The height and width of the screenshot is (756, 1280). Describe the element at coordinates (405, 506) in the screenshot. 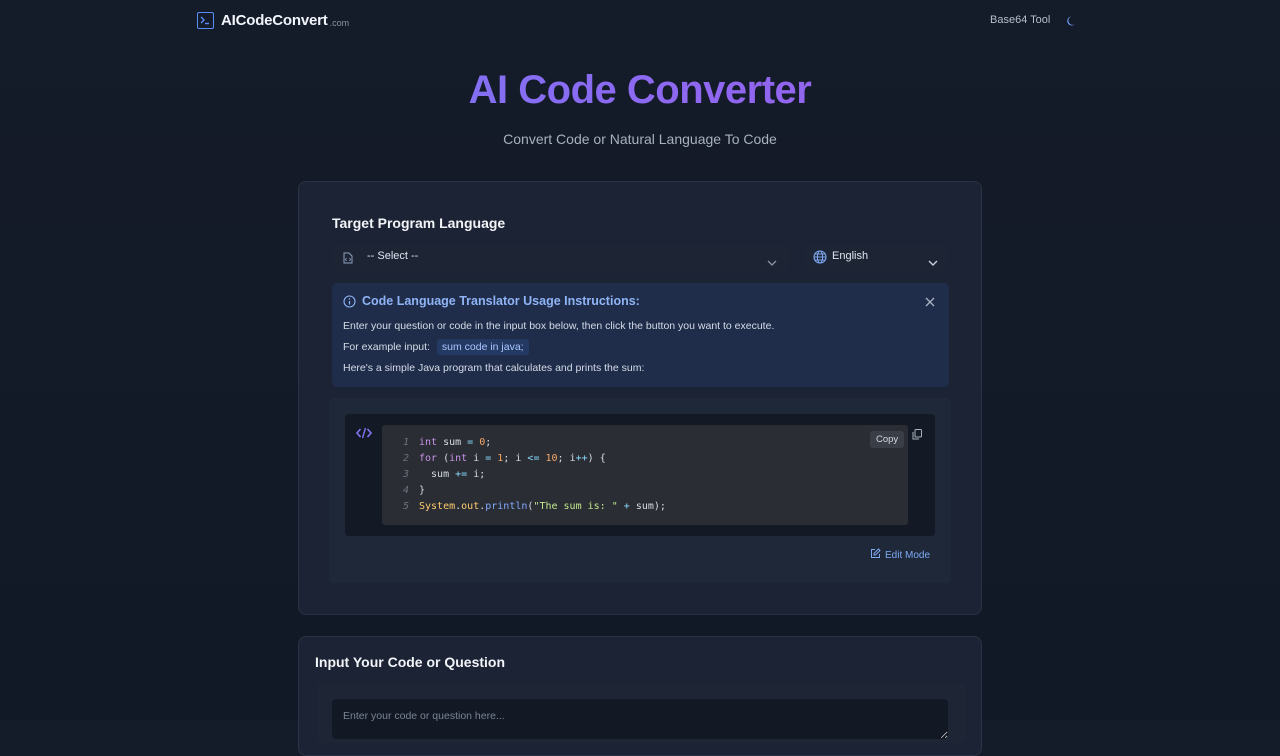

I see `line-number: 5` at that location.